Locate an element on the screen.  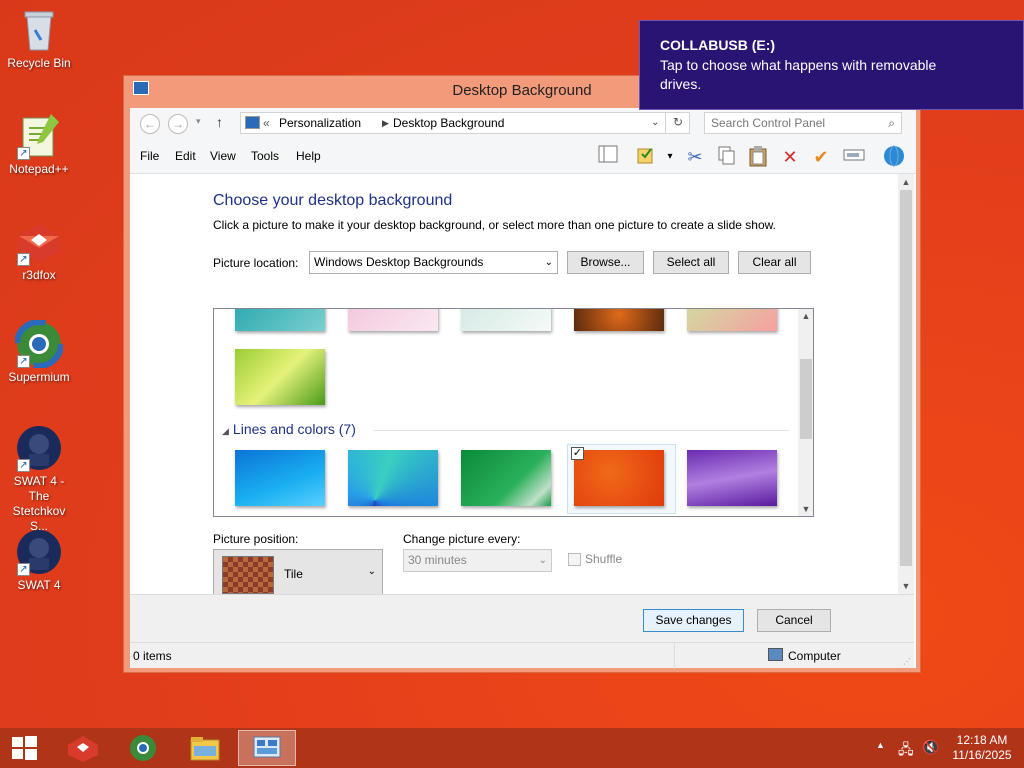
clear-all-button: Clear all is located at coordinates (774, 262).